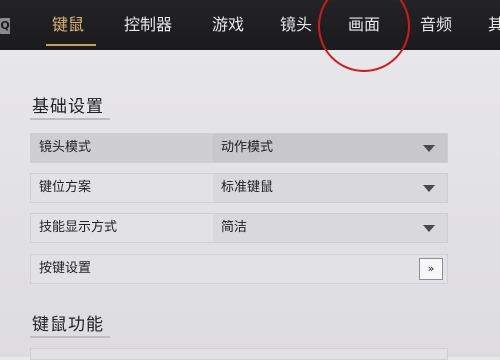 This screenshot has height=360, width=500. What do you see at coordinates (239, 354) in the screenshot?
I see `setting-row-partial` at bounding box center [239, 354].